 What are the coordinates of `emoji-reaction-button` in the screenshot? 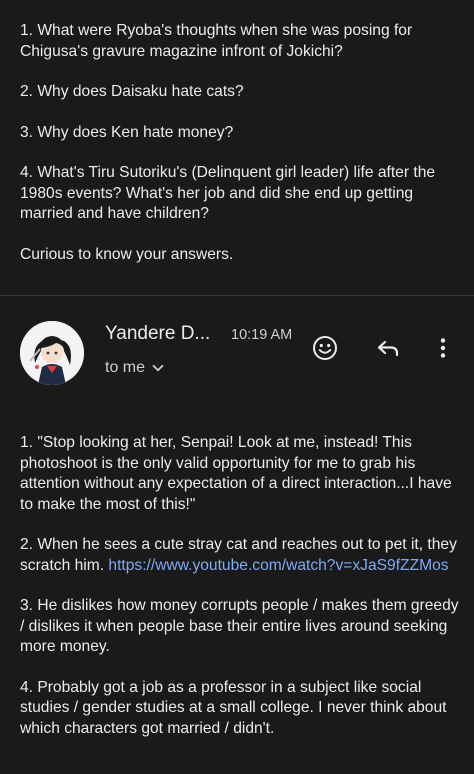 It's located at (325, 348).